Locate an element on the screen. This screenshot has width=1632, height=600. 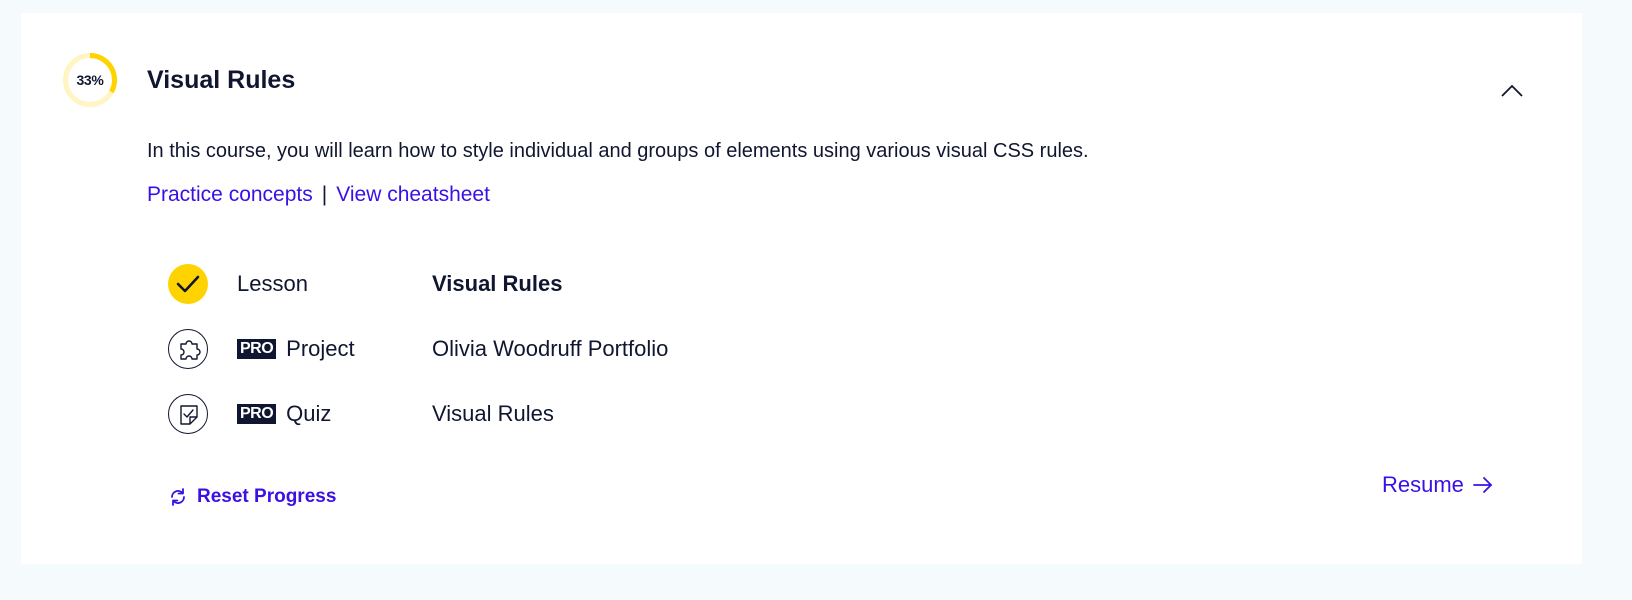
course-links: Practice concepts | View cheatsheet is located at coordinates (318, 195).